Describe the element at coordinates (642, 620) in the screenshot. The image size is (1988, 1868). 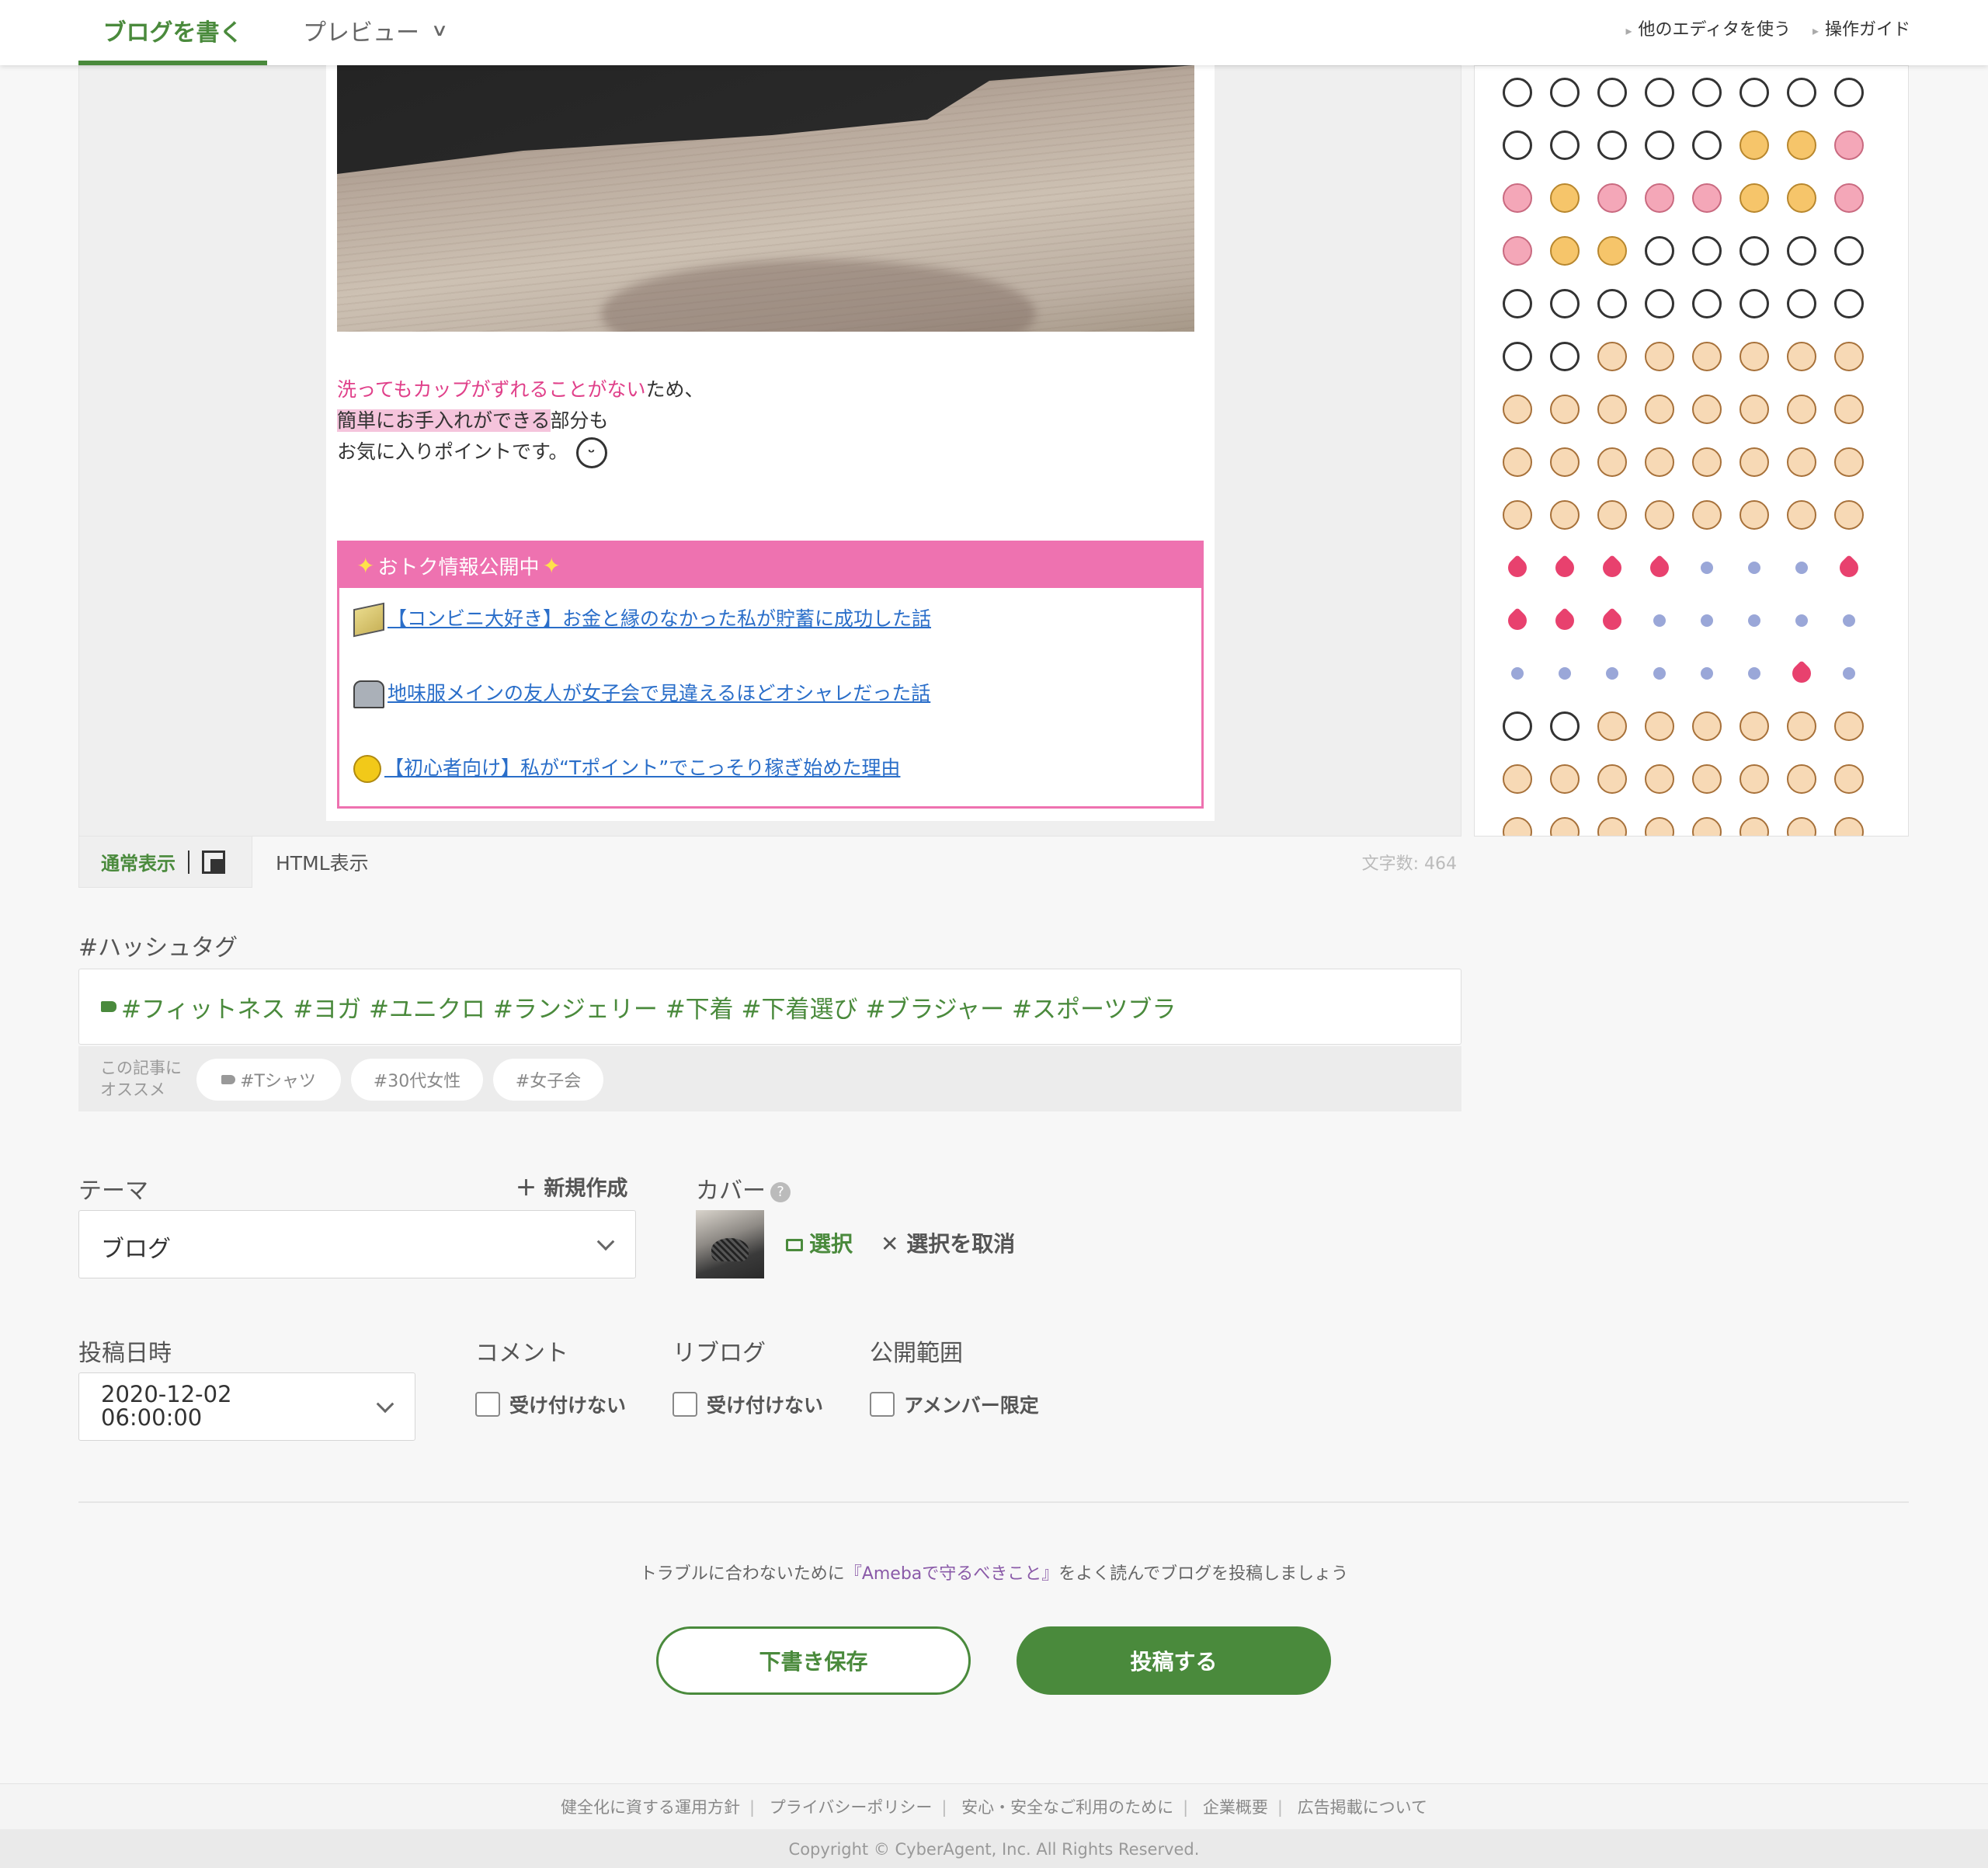
I see `promo-link-1: 【コンビニ大好き】お金と縁のなかった私が貯蓄に成功した話` at that location.